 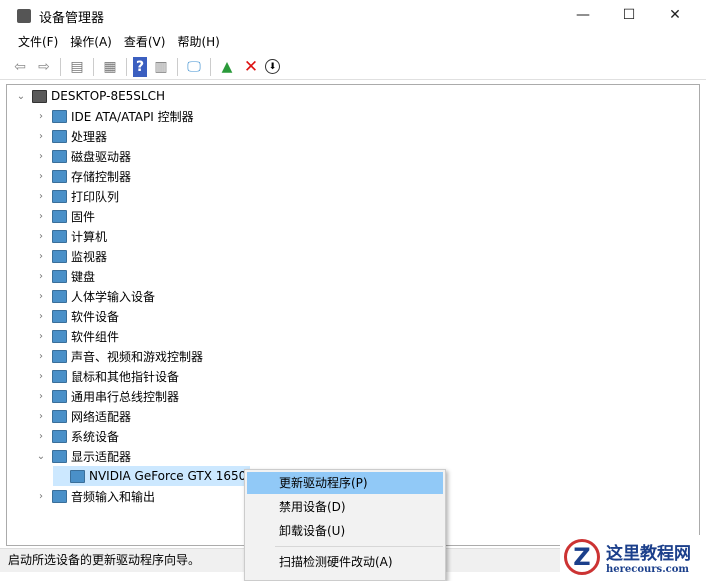 What do you see at coordinates (145, 42) in the screenshot?
I see `menu-view: 查看(V)` at bounding box center [145, 42].